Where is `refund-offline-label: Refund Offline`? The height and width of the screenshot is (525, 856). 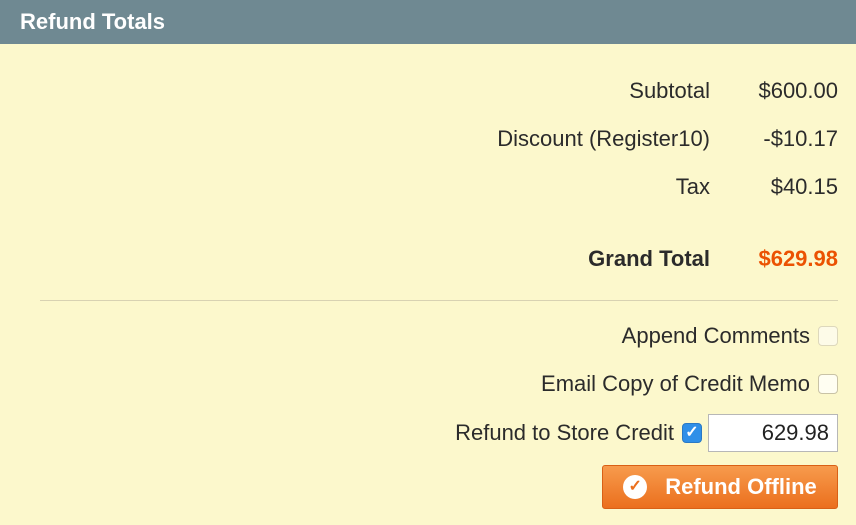
refund-offline-label: Refund Offline is located at coordinates (741, 486).